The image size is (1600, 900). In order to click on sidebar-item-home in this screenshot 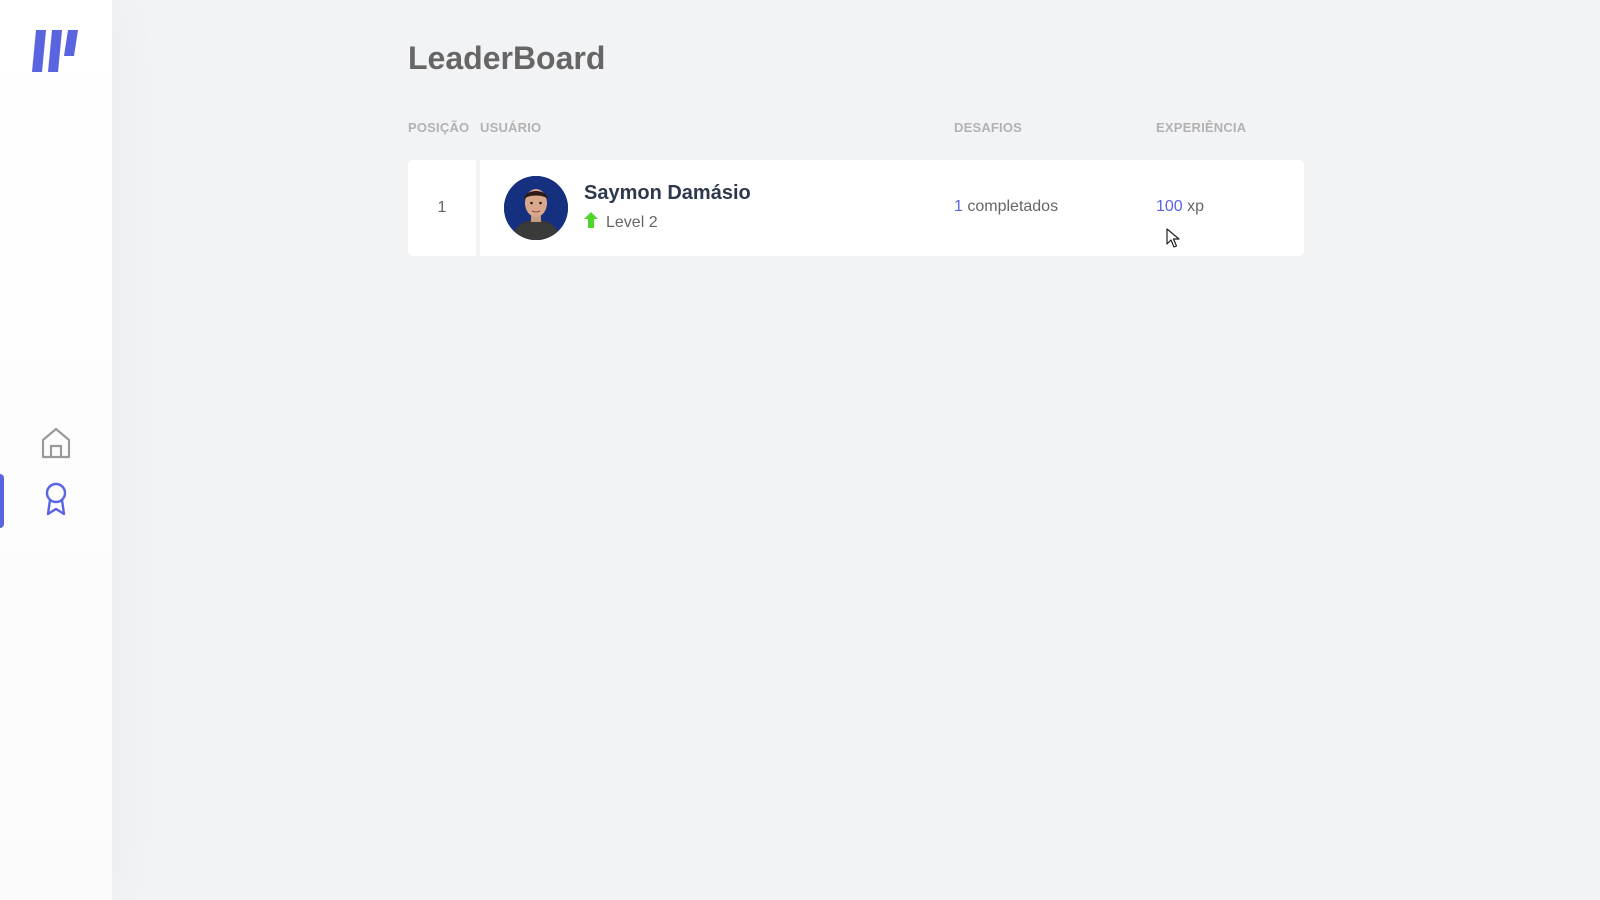, I will do `click(56, 445)`.